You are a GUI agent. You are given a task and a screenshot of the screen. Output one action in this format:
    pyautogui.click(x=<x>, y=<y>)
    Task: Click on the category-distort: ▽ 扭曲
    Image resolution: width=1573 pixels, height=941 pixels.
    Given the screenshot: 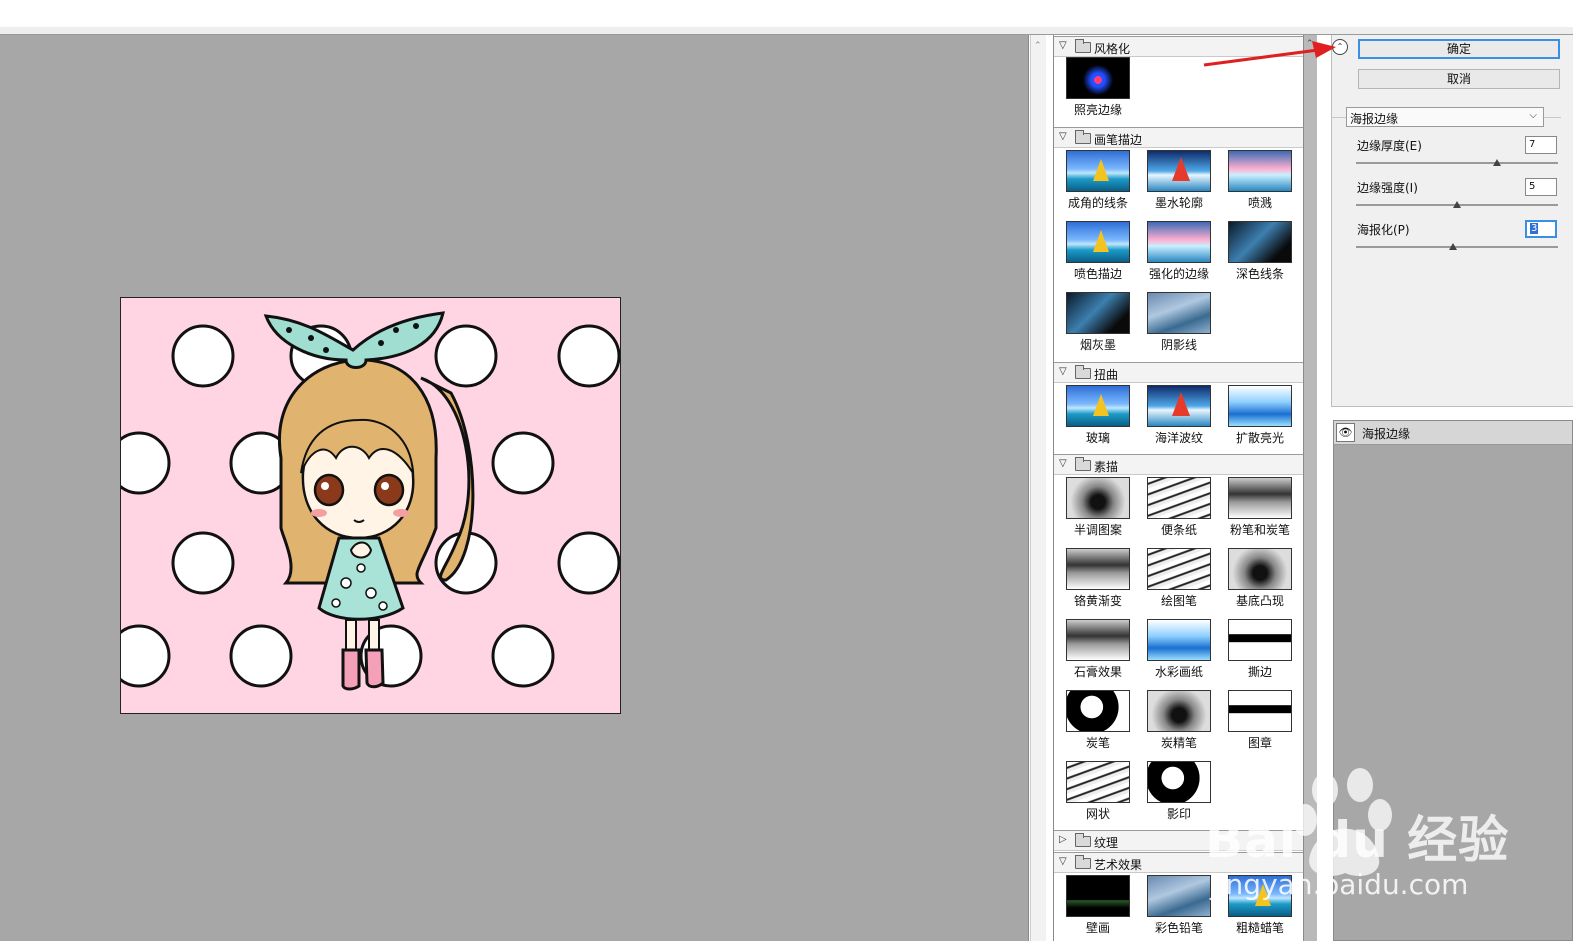 What is the action you would take?
    pyautogui.click(x=1178, y=372)
    